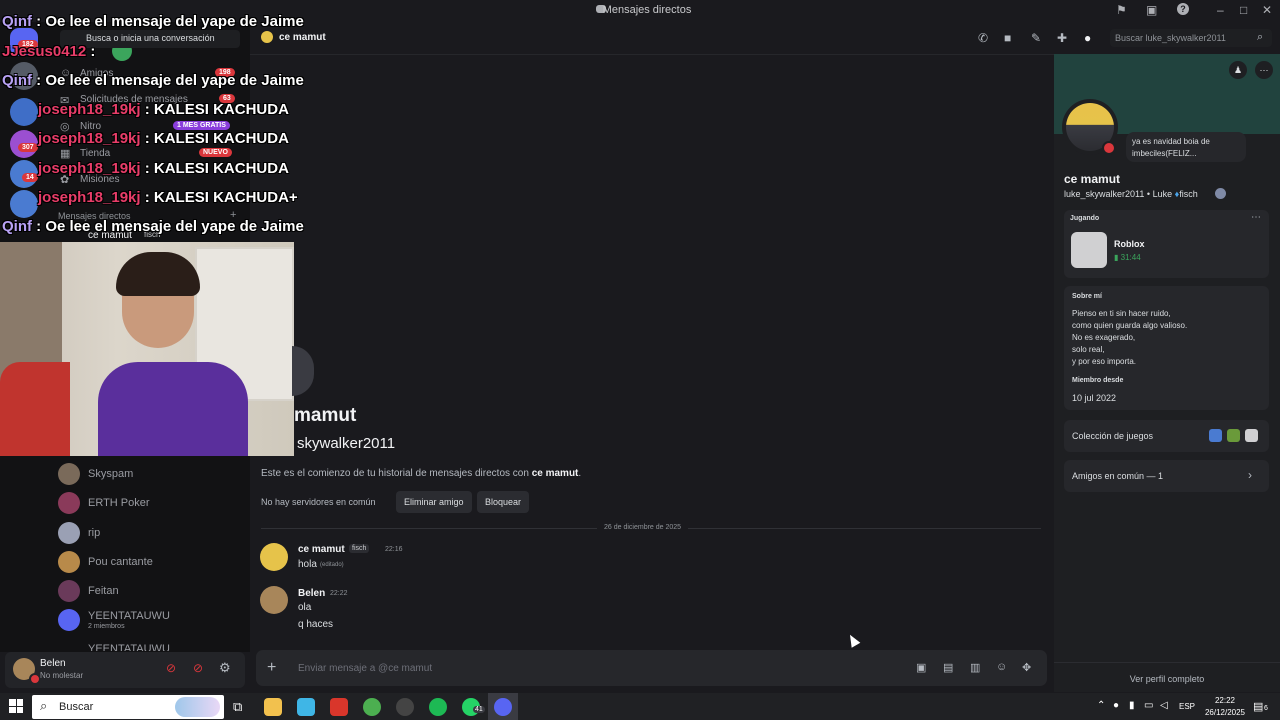 This screenshot has width=1280, height=720. What do you see at coordinates (76, 707) in the screenshot?
I see `taskbar-search-text: Buscar` at bounding box center [76, 707].